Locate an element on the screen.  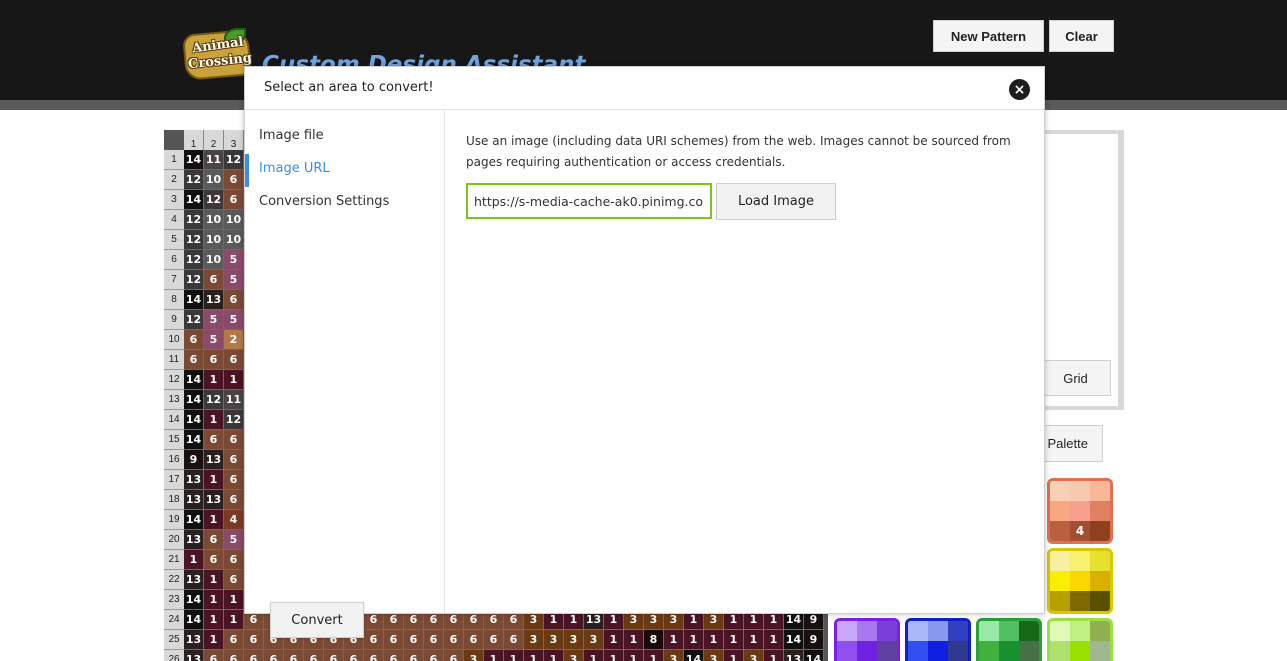
close-icon: × is located at coordinates (1019, 89).